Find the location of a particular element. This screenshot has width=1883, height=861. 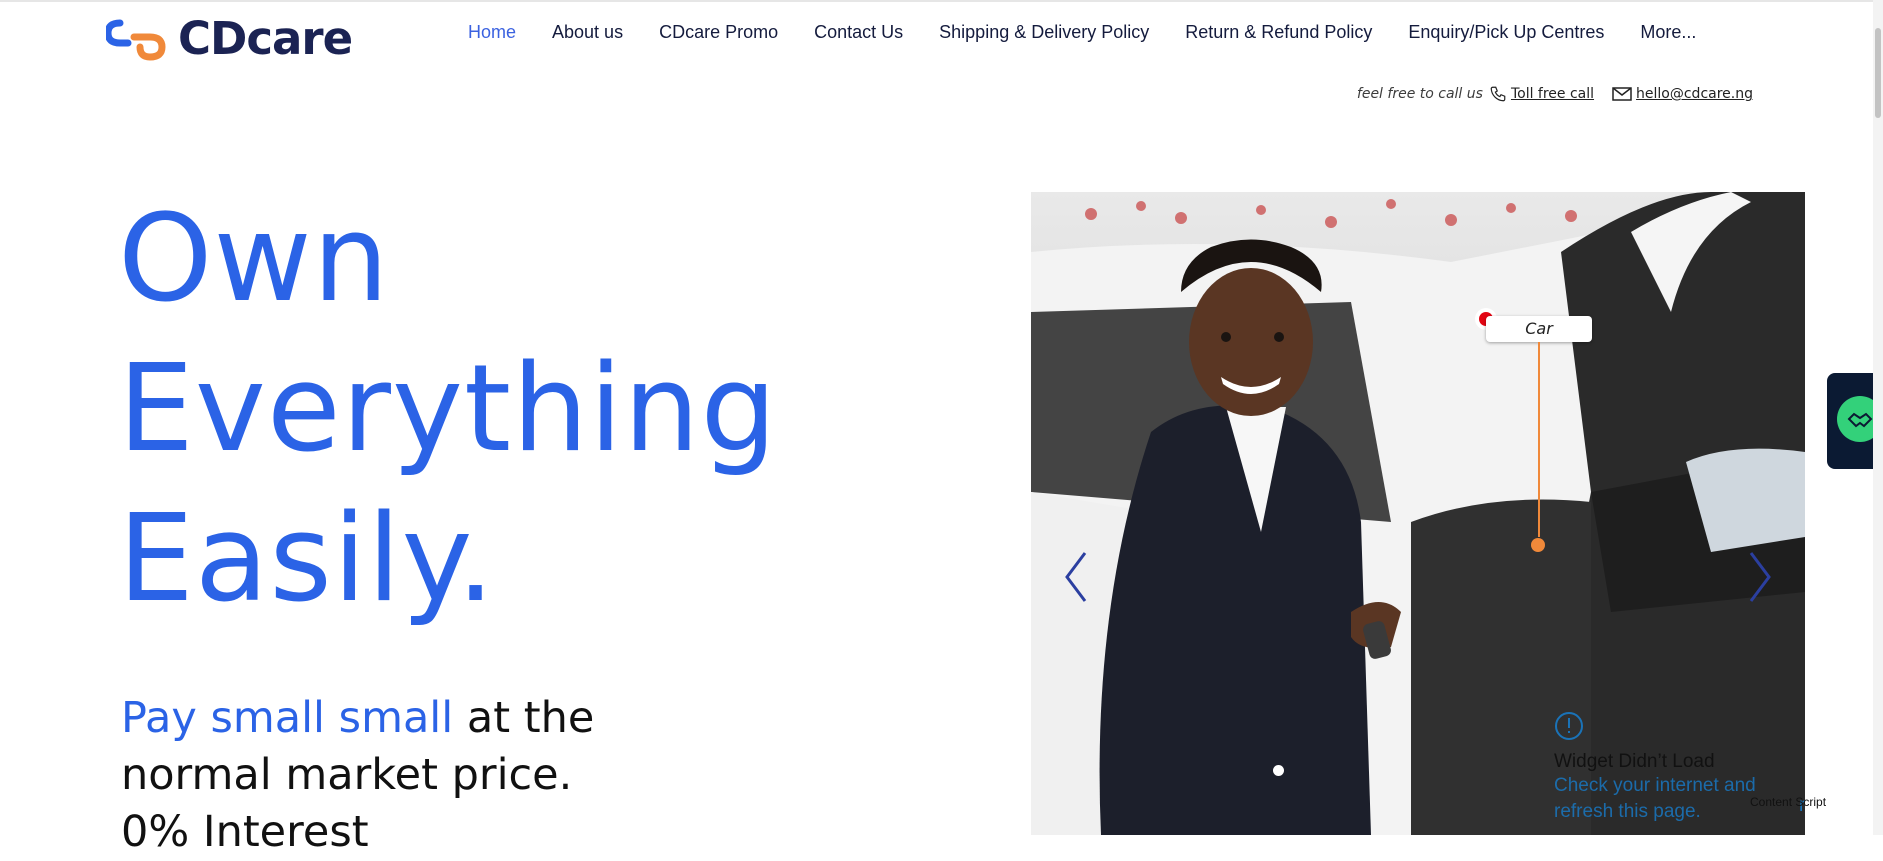

hero-title-line-2: Everything is located at coordinates (448, 409).